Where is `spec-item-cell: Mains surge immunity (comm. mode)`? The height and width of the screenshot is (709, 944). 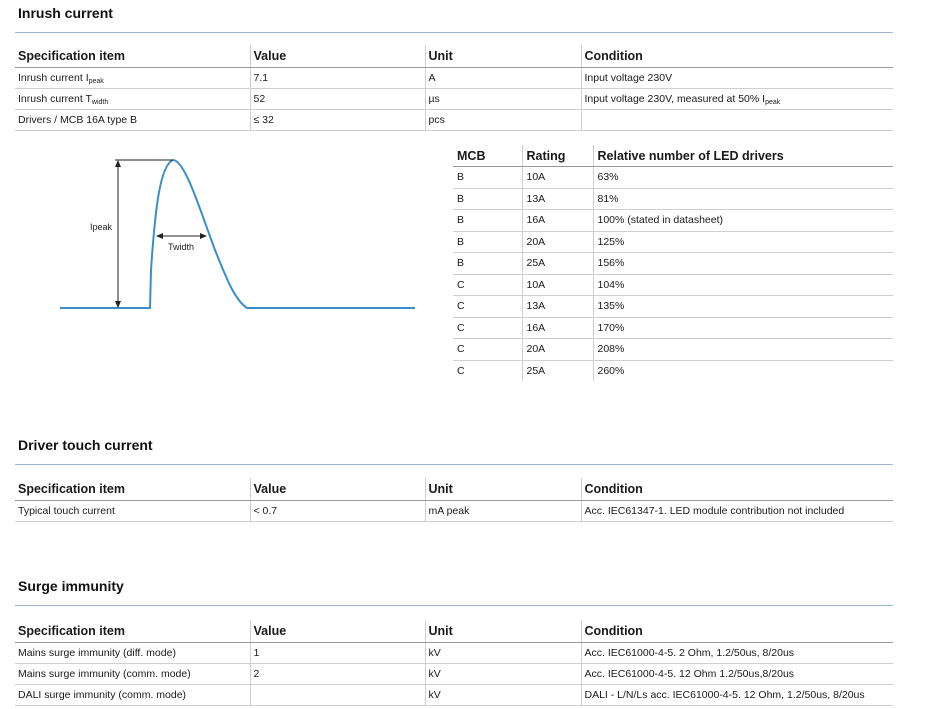
spec-item-cell: Mains surge immunity (comm. mode) is located at coordinates (132, 674).